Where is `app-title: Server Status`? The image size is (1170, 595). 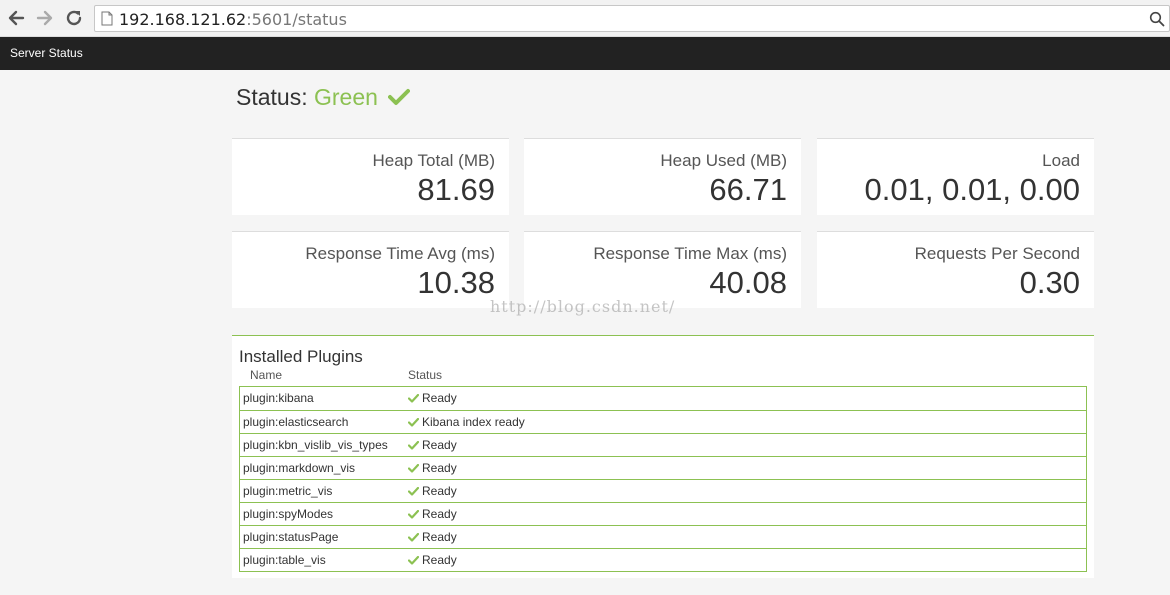 app-title: Server Status is located at coordinates (46, 53).